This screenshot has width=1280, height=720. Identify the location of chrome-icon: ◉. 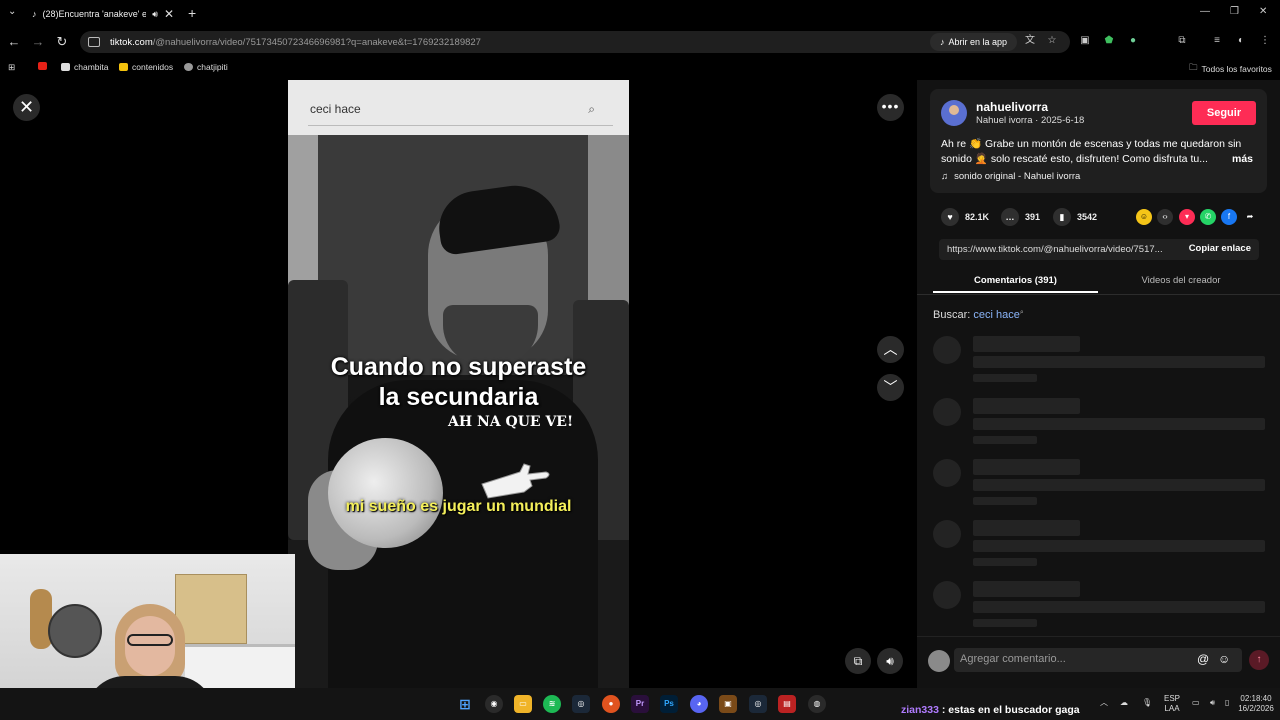
(494, 704).